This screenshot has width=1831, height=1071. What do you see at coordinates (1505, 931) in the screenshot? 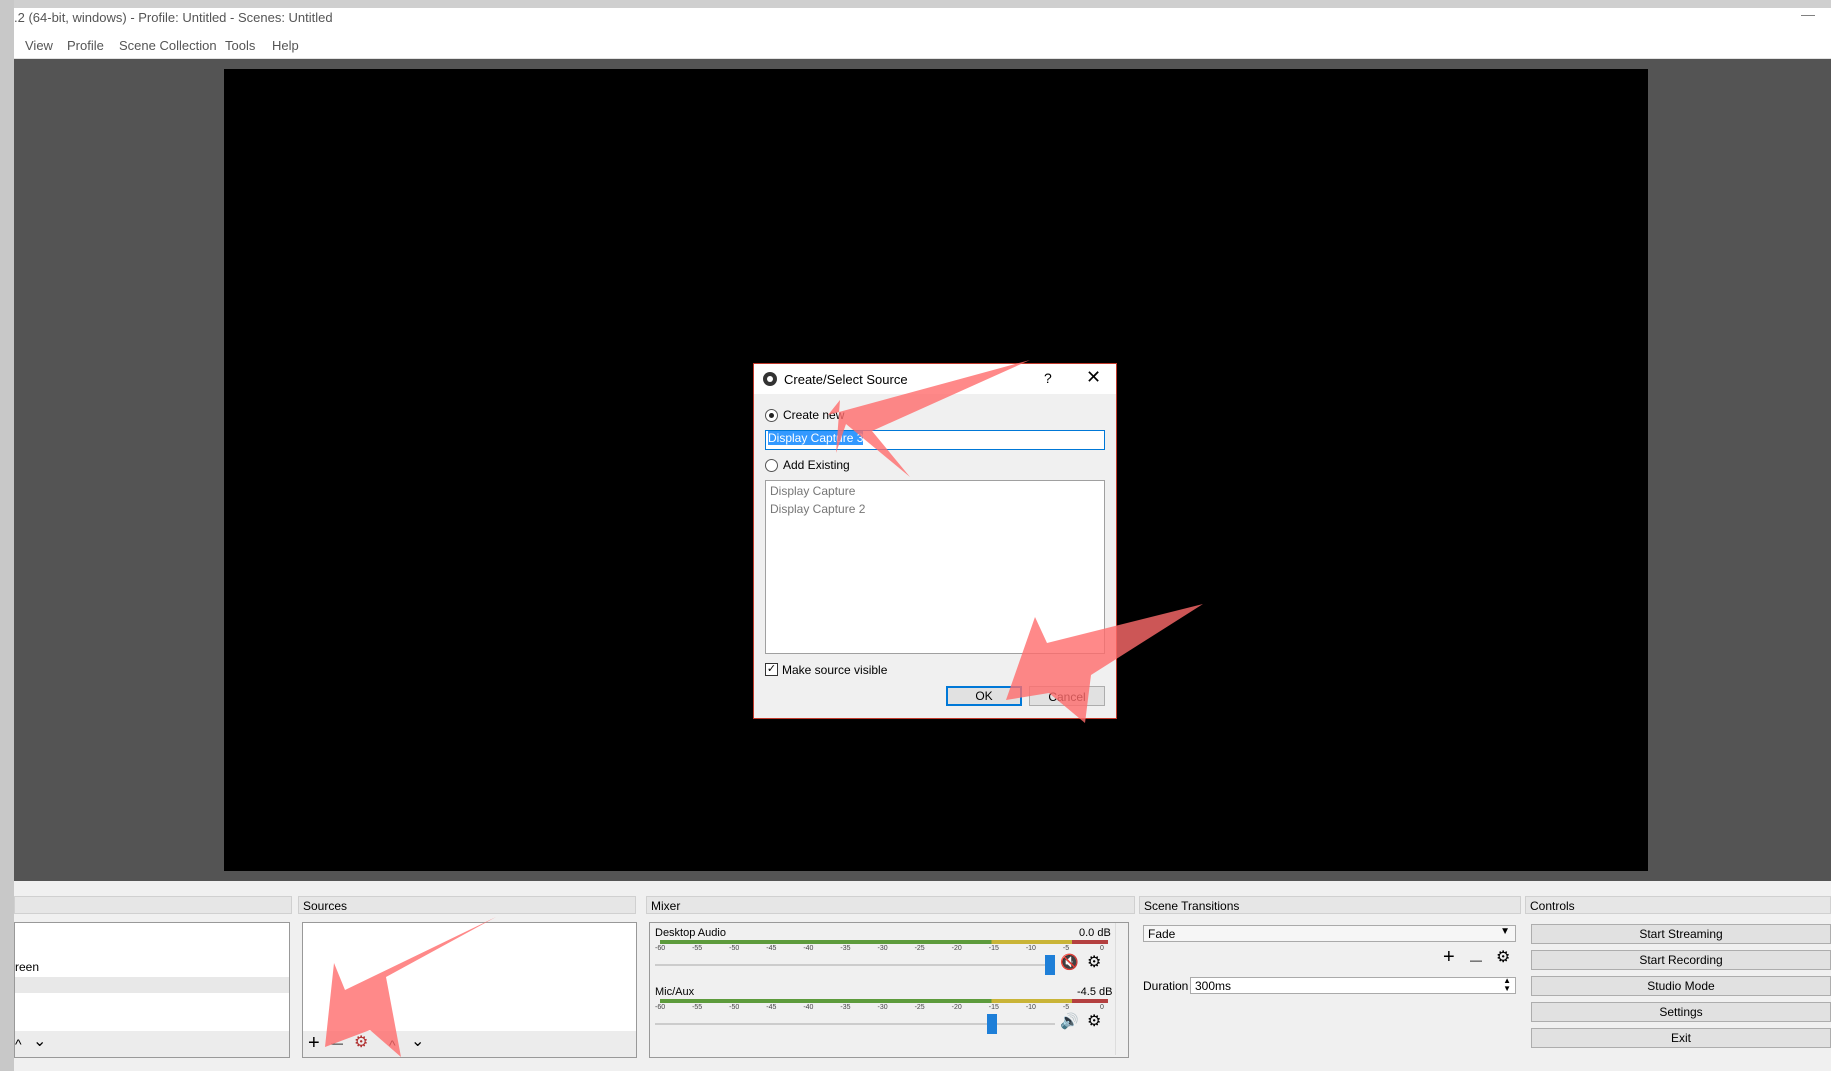
I see `chevron-down-icon: ▼` at bounding box center [1505, 931].